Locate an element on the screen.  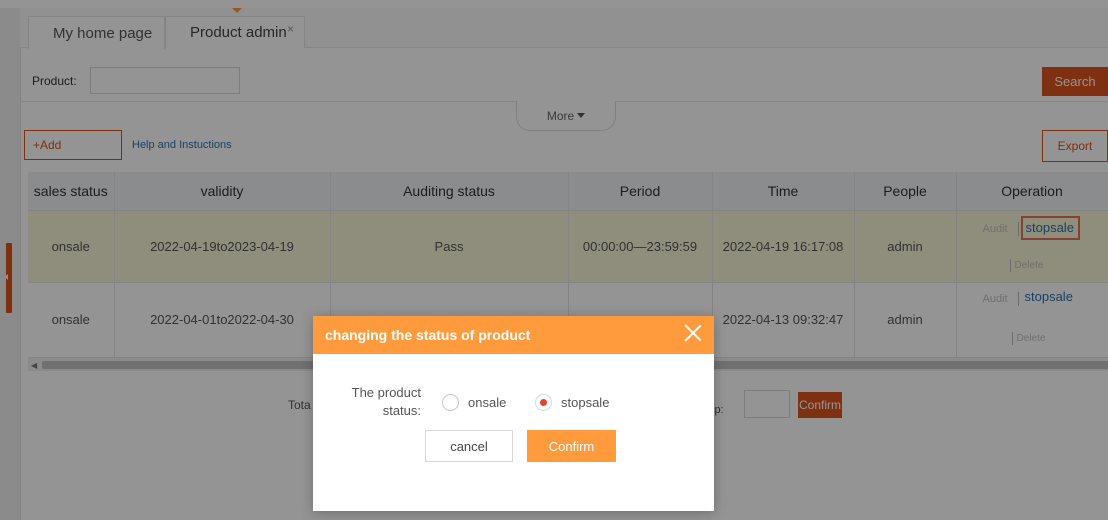
cancel-button: cancel is located at coordinates (469, 446).